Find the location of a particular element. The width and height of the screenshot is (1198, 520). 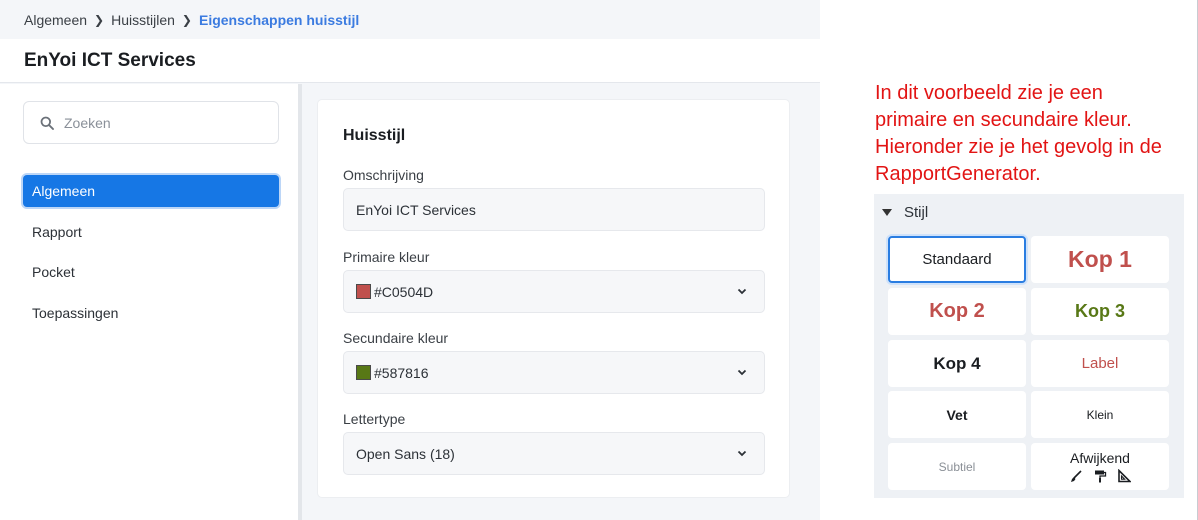

sidebar-item-toepassingen: Toepassingen is located at coordinates (151, 313).